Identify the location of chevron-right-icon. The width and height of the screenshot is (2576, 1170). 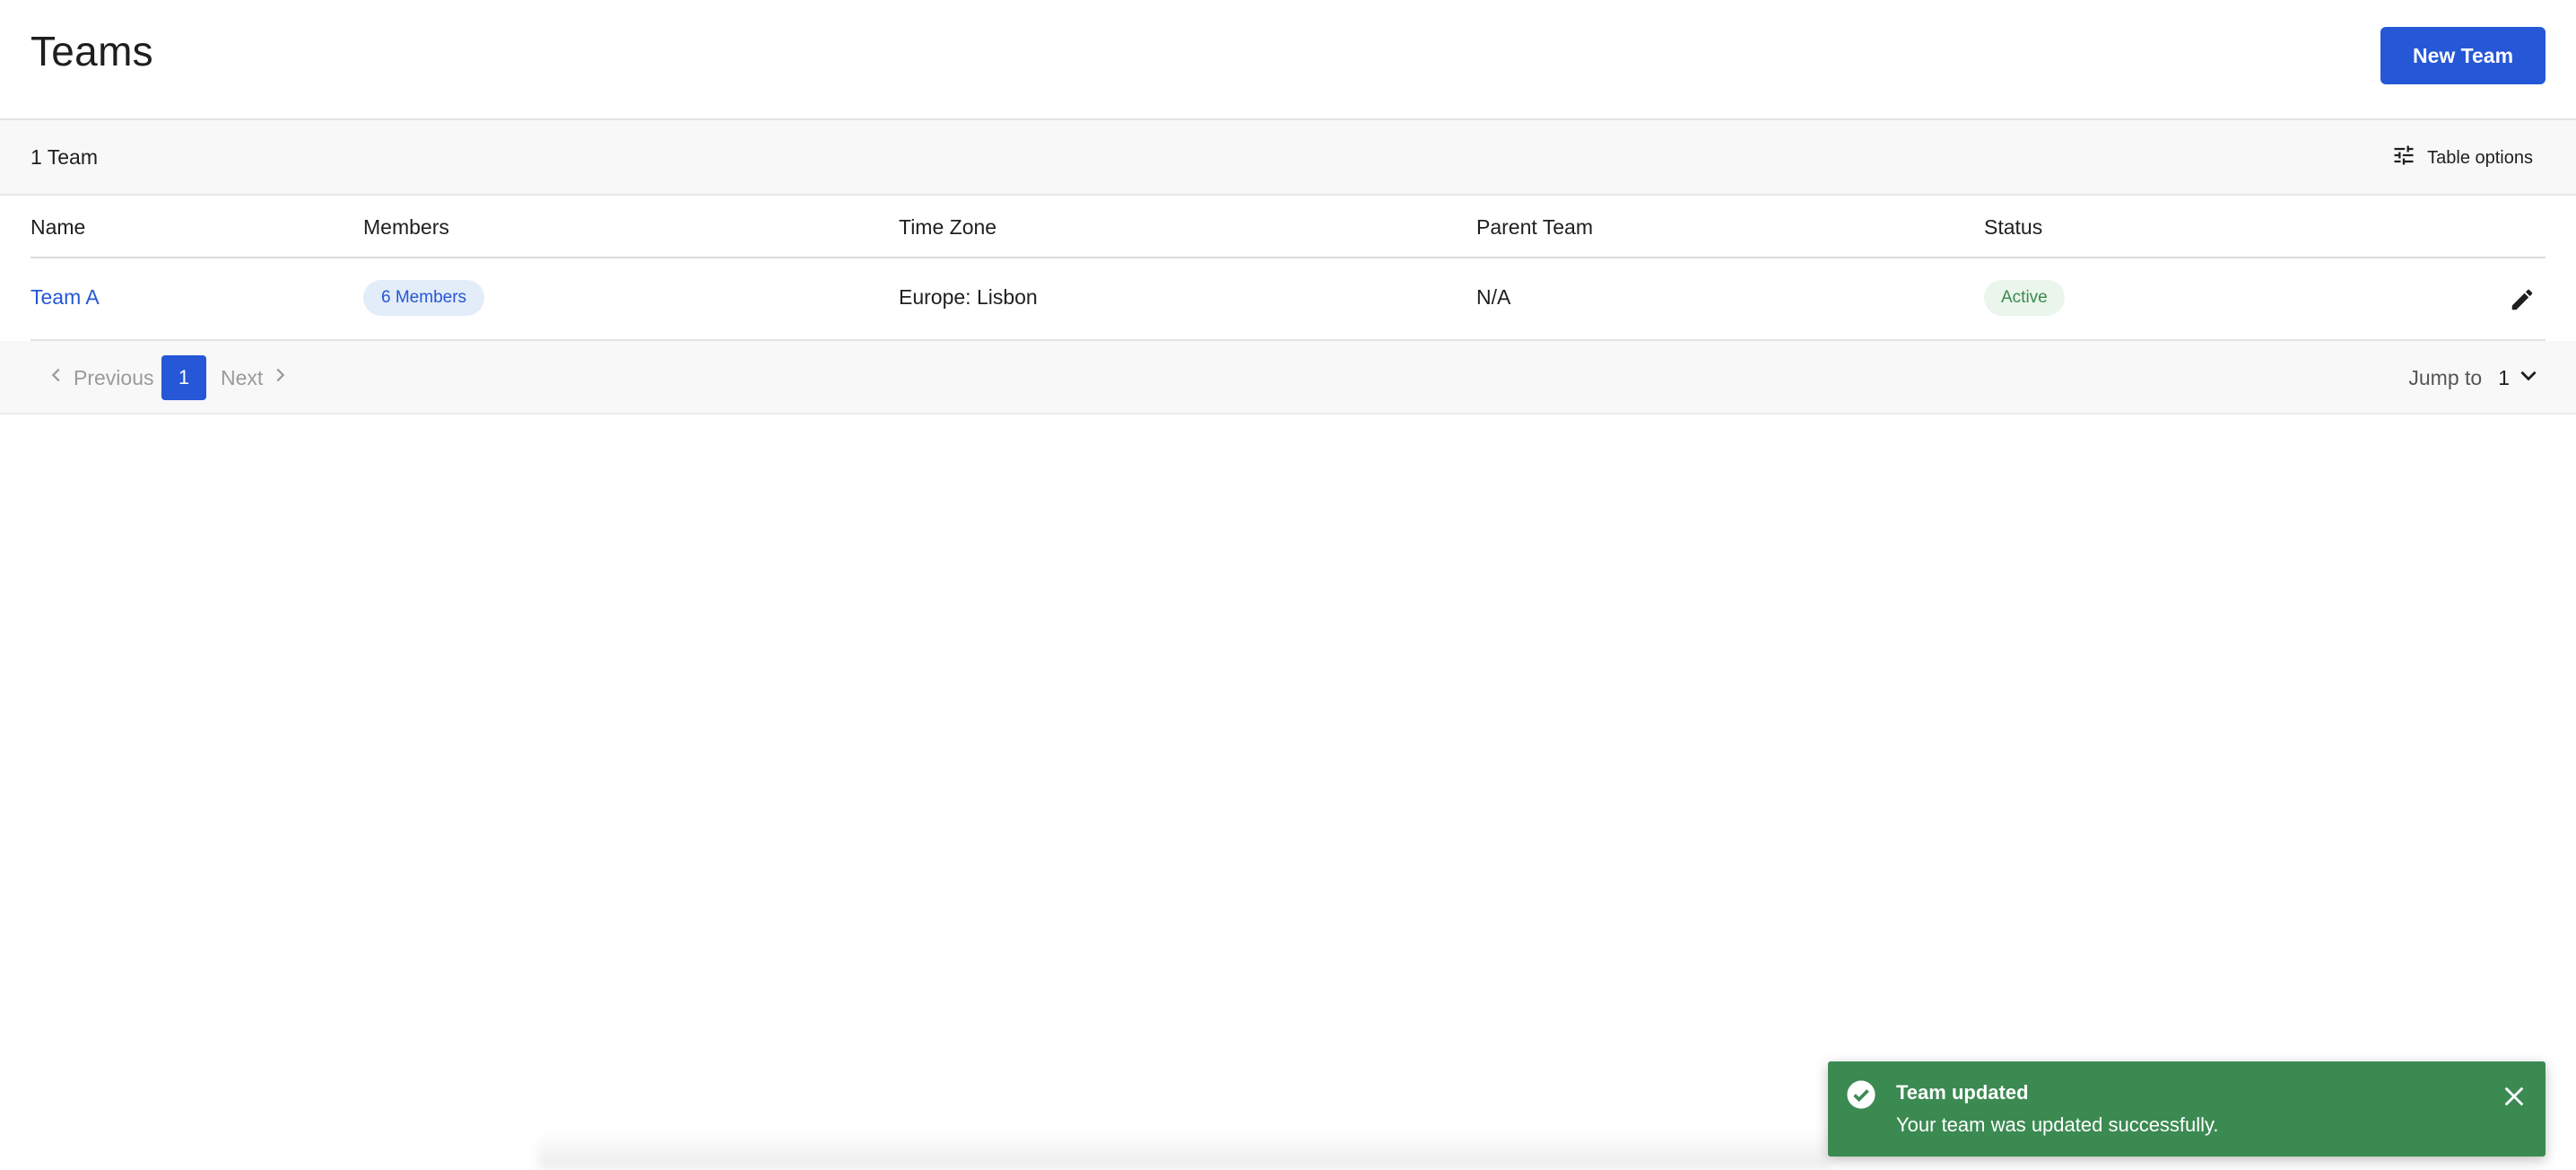
(280, 377).